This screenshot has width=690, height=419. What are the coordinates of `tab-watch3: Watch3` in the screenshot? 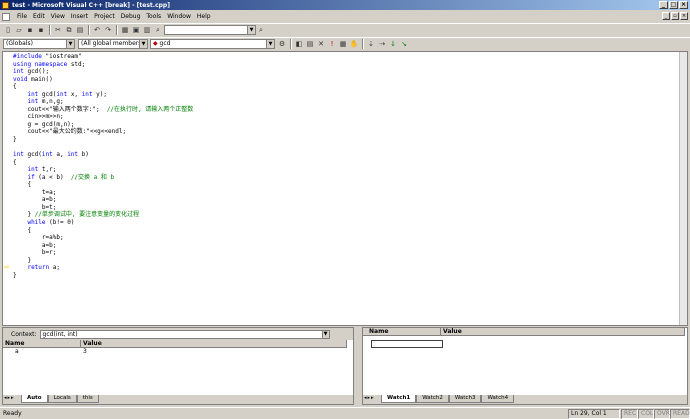 It's located at (465, 399).